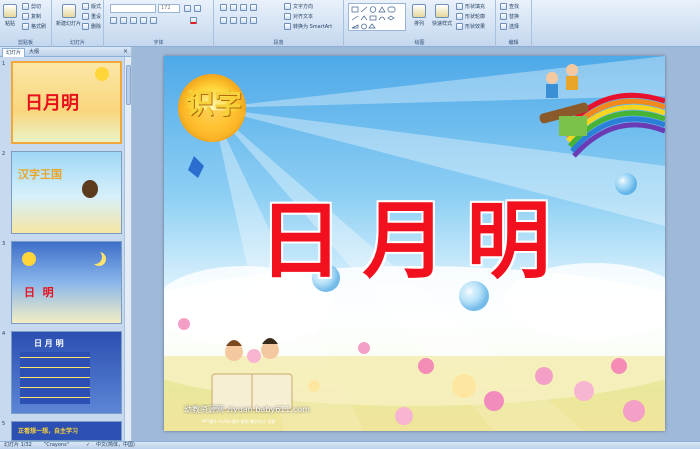  I want to click on decrease-indent-icon, so click(243, 7).